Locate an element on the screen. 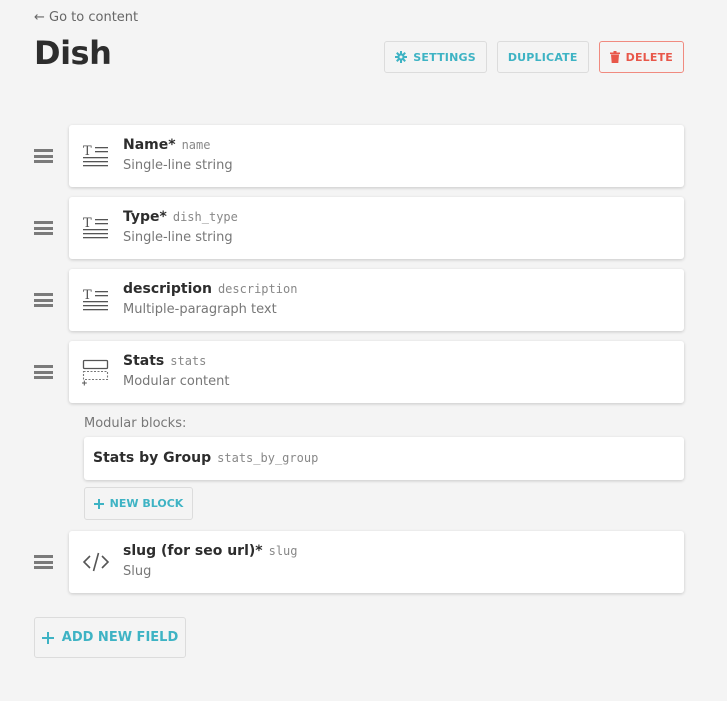 This screenshot has height=701, width=727. page-title: Dish is located at coordinates (73, 53).